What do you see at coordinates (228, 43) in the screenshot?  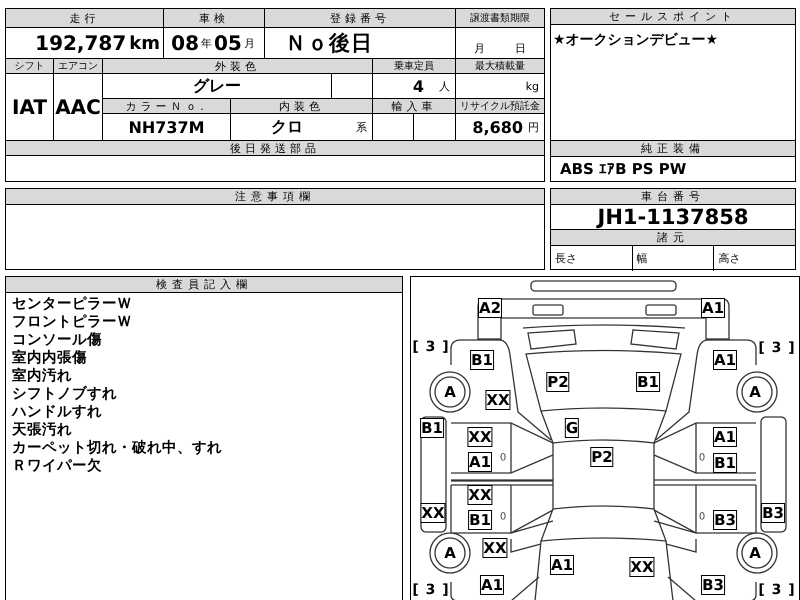 I see `month-value: 05` at bounding box center [228, 43].